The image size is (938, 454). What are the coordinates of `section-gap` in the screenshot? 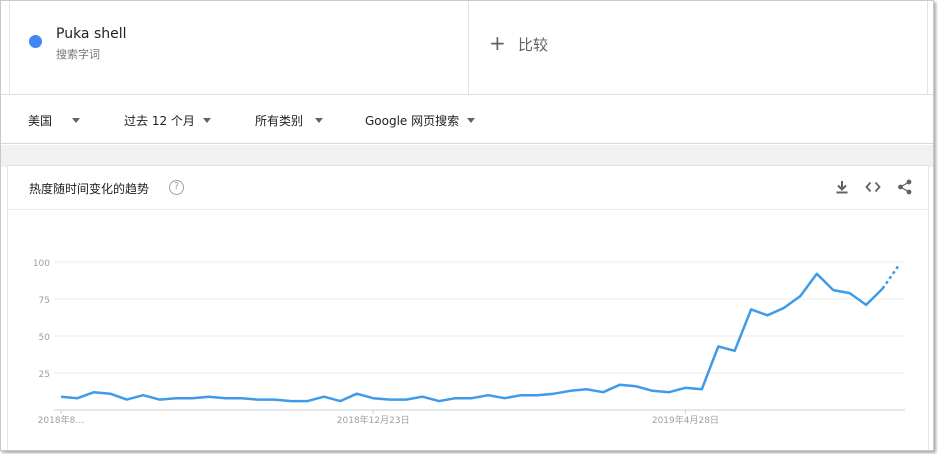 It's located at (467, 156).